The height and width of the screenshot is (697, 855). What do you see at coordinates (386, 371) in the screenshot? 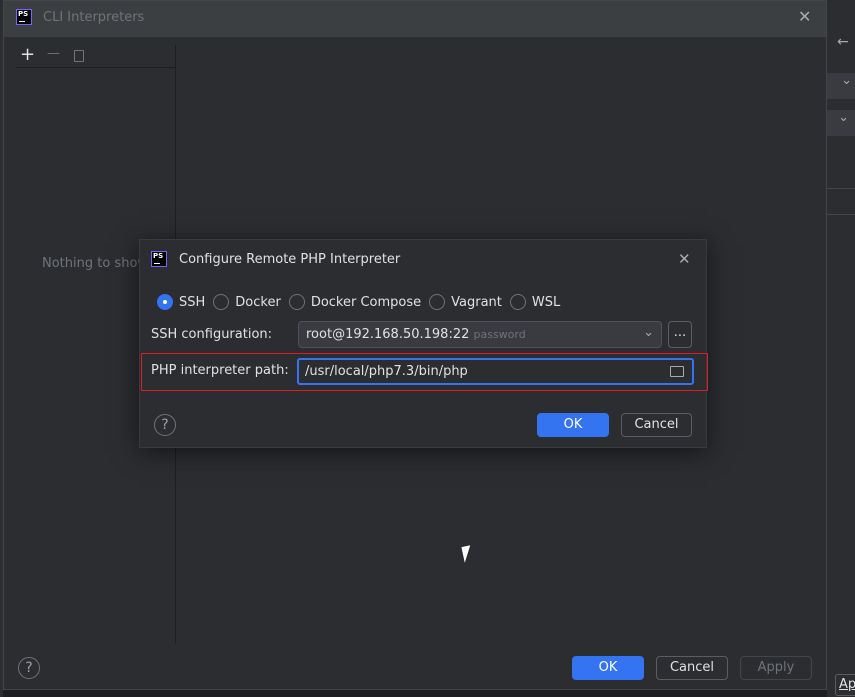
I see `interpreter-path-value: /usr/local/php7.3/bin/php` at bounding box center [386, 371].